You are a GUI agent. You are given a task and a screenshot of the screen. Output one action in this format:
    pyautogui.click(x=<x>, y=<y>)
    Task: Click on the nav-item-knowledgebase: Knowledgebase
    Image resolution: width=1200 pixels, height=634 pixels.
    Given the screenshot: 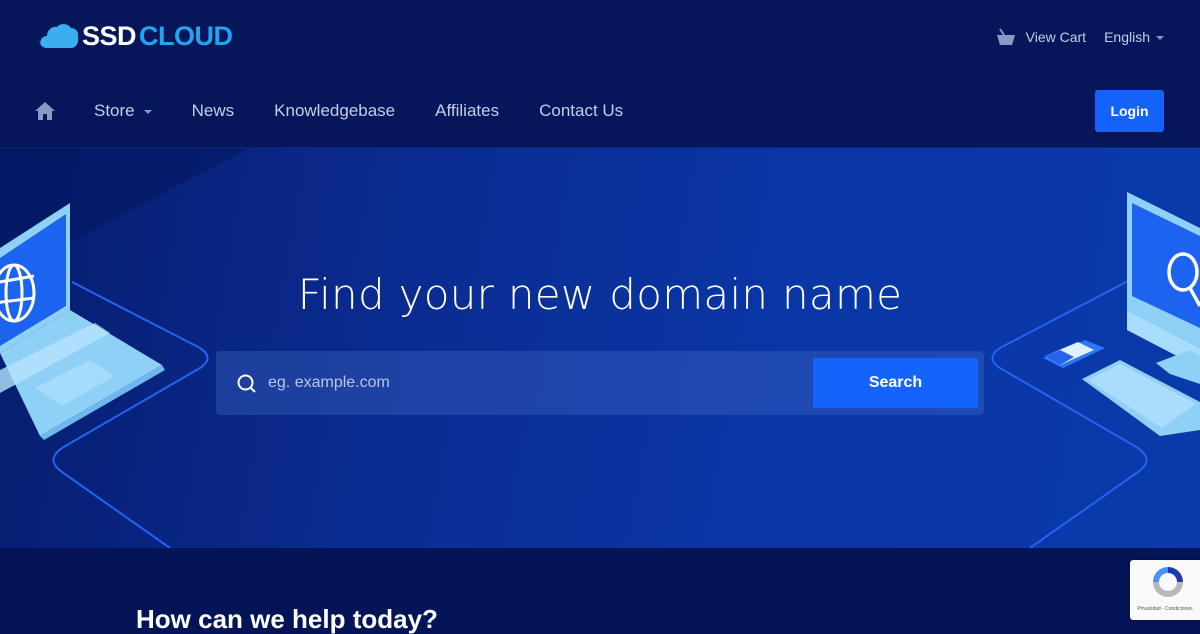 What is the action you would take?
    pyautogui.click(x=334, y=111)
    